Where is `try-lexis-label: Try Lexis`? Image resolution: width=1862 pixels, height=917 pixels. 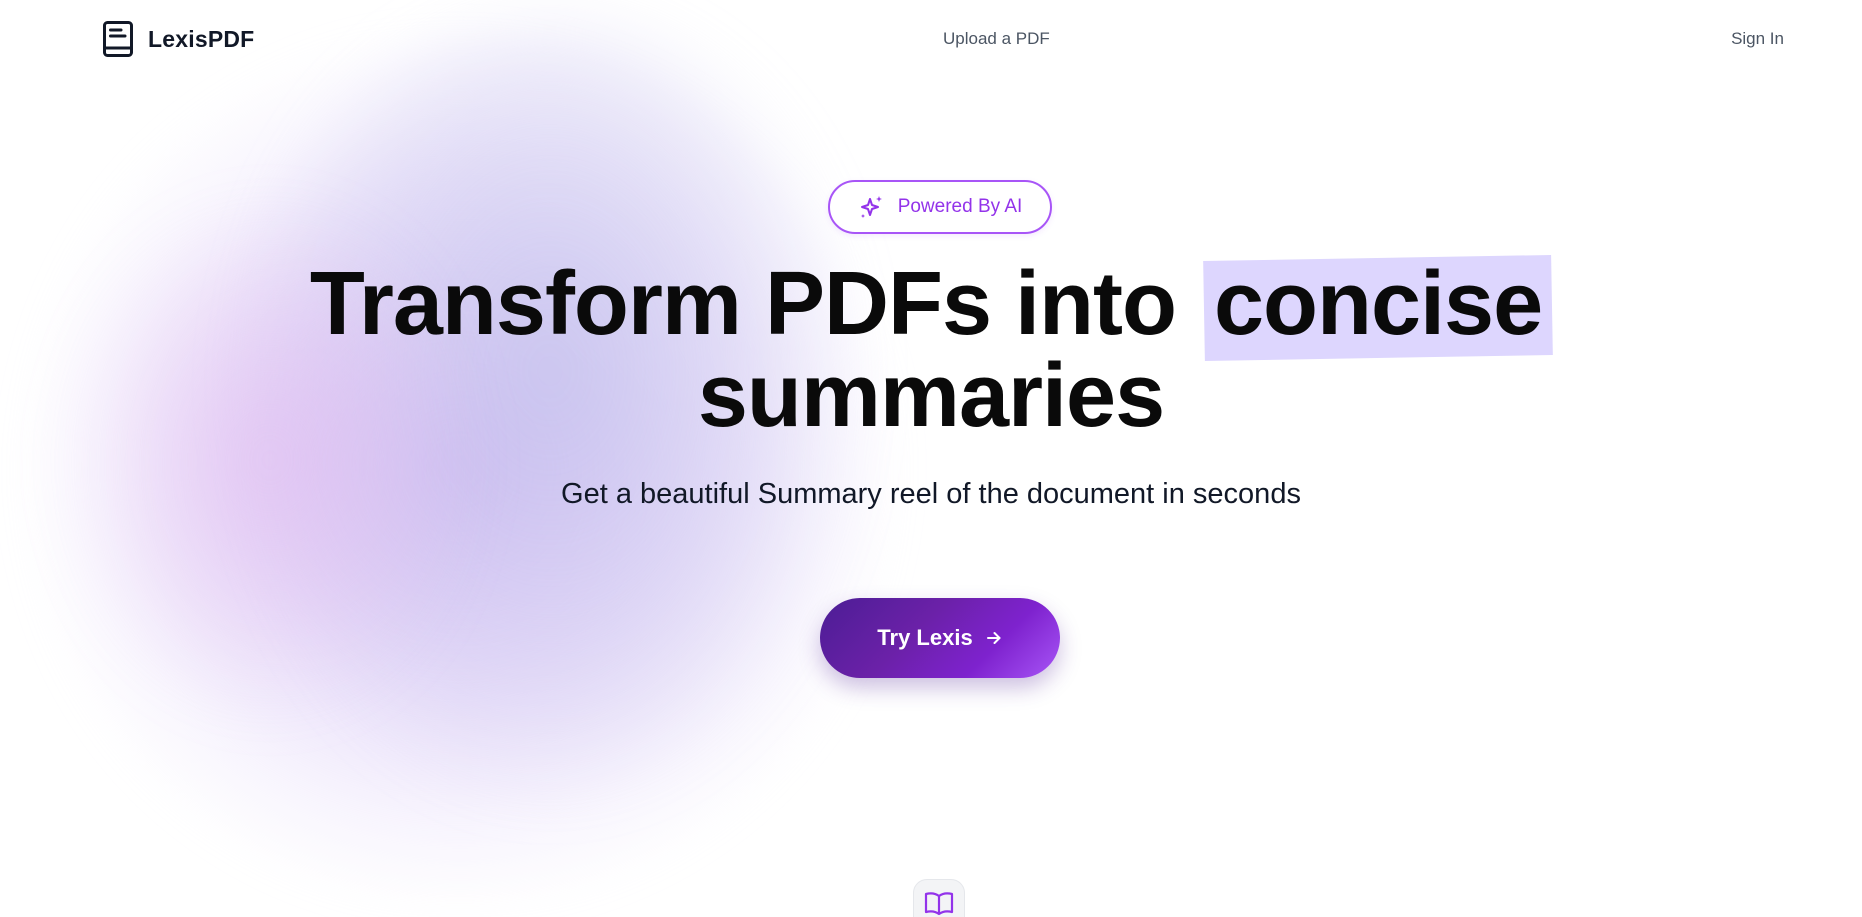
try-lexis-label: Try Lexis is located at coordinates (925, 637).